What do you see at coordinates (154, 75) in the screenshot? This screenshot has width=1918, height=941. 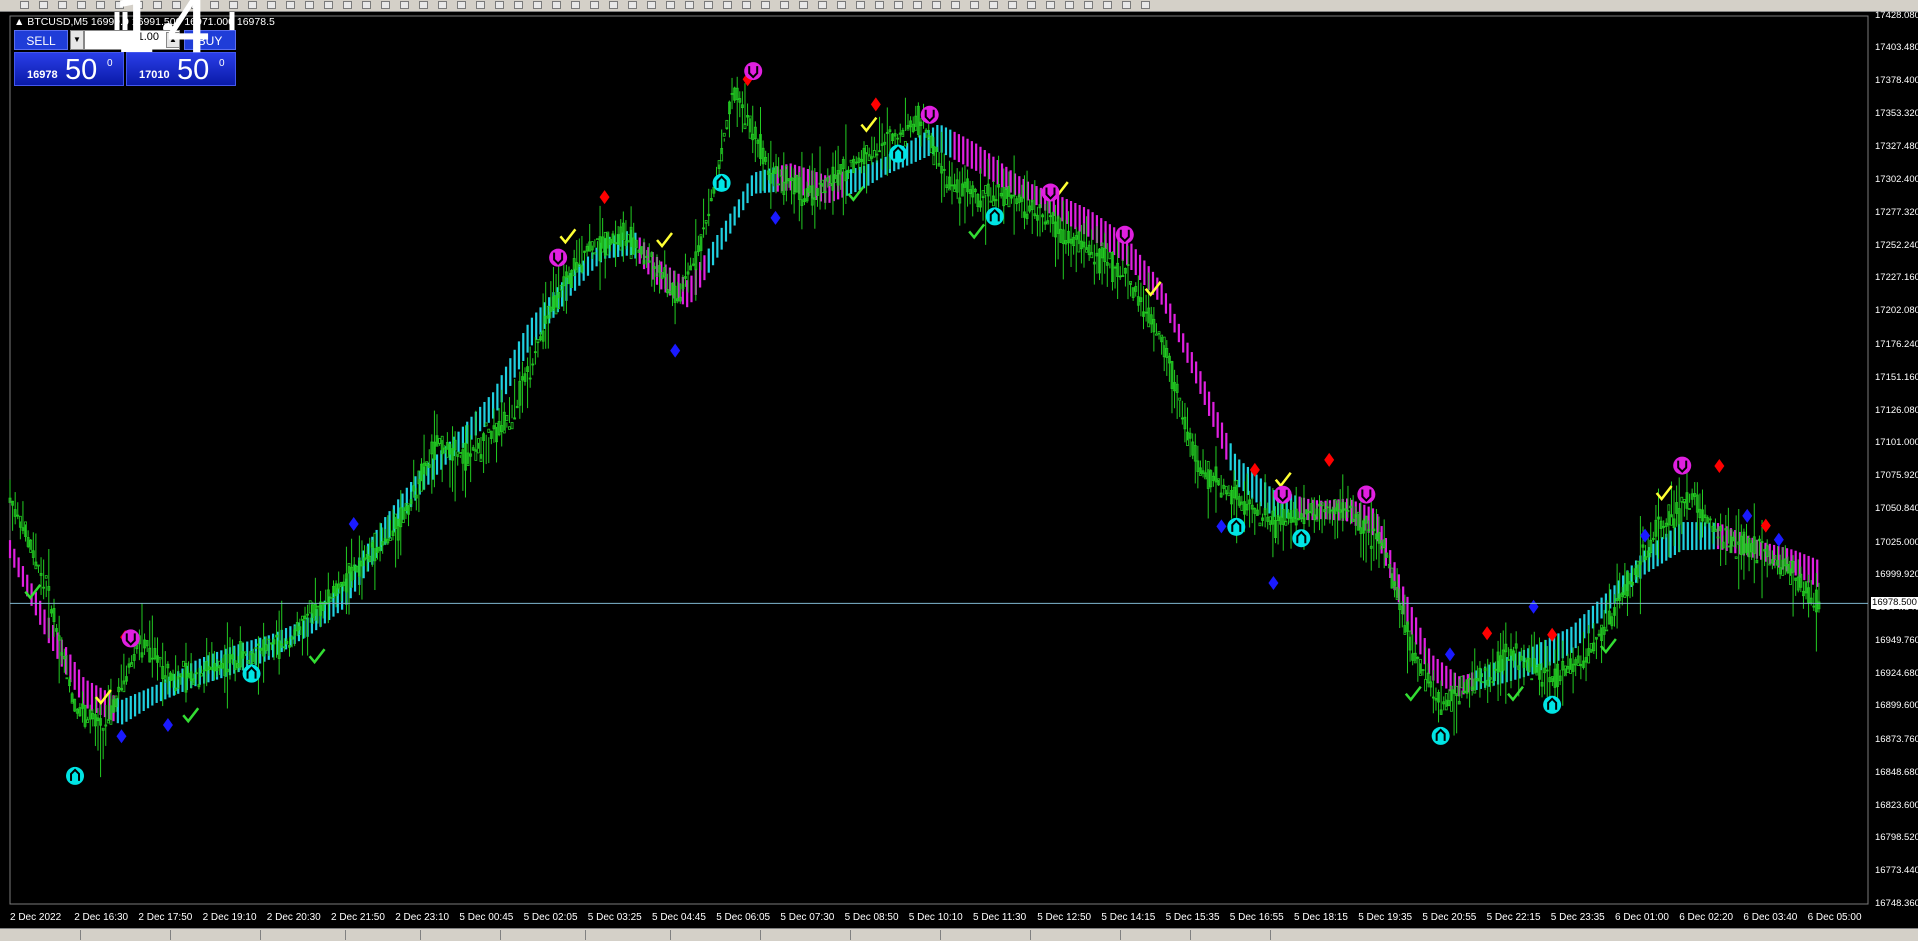 I see `buy-price-small: 17010` at bounding box center [154, 75].